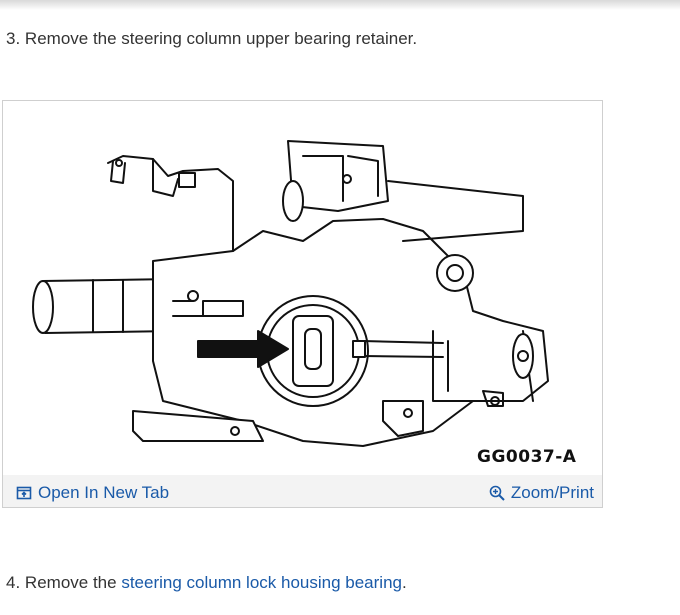  What do you see at coordinates (261, 582) in the screenshot?
I see `lock-housing-bearing-link: steering column lock housing bearing` at bounding box center [261, 582].